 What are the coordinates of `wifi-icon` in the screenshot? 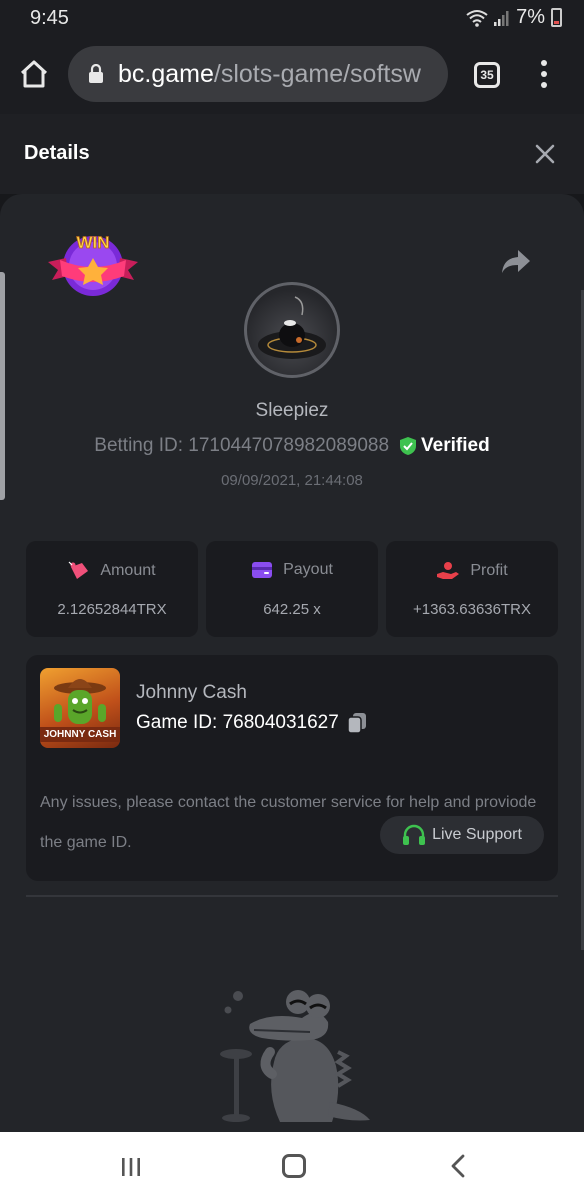 It's located at (477, 18).